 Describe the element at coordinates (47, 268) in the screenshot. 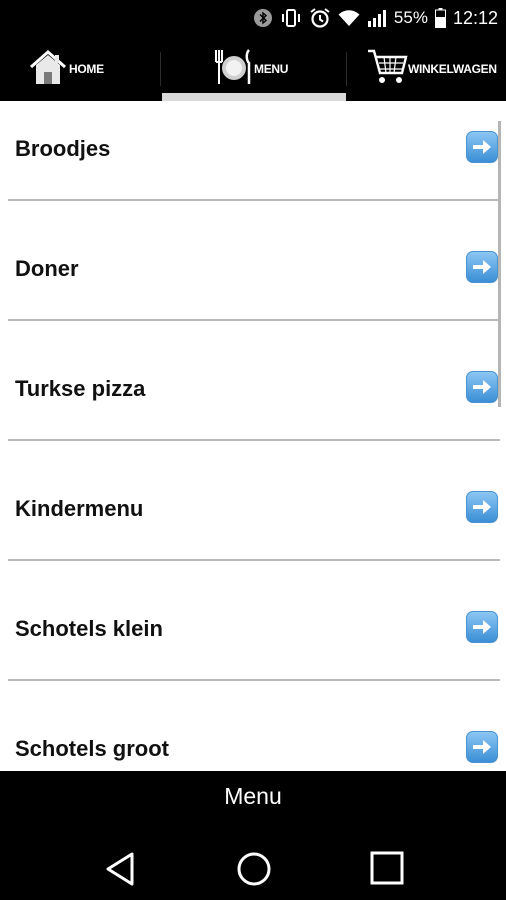

I see `item-label: Doner` at that location.